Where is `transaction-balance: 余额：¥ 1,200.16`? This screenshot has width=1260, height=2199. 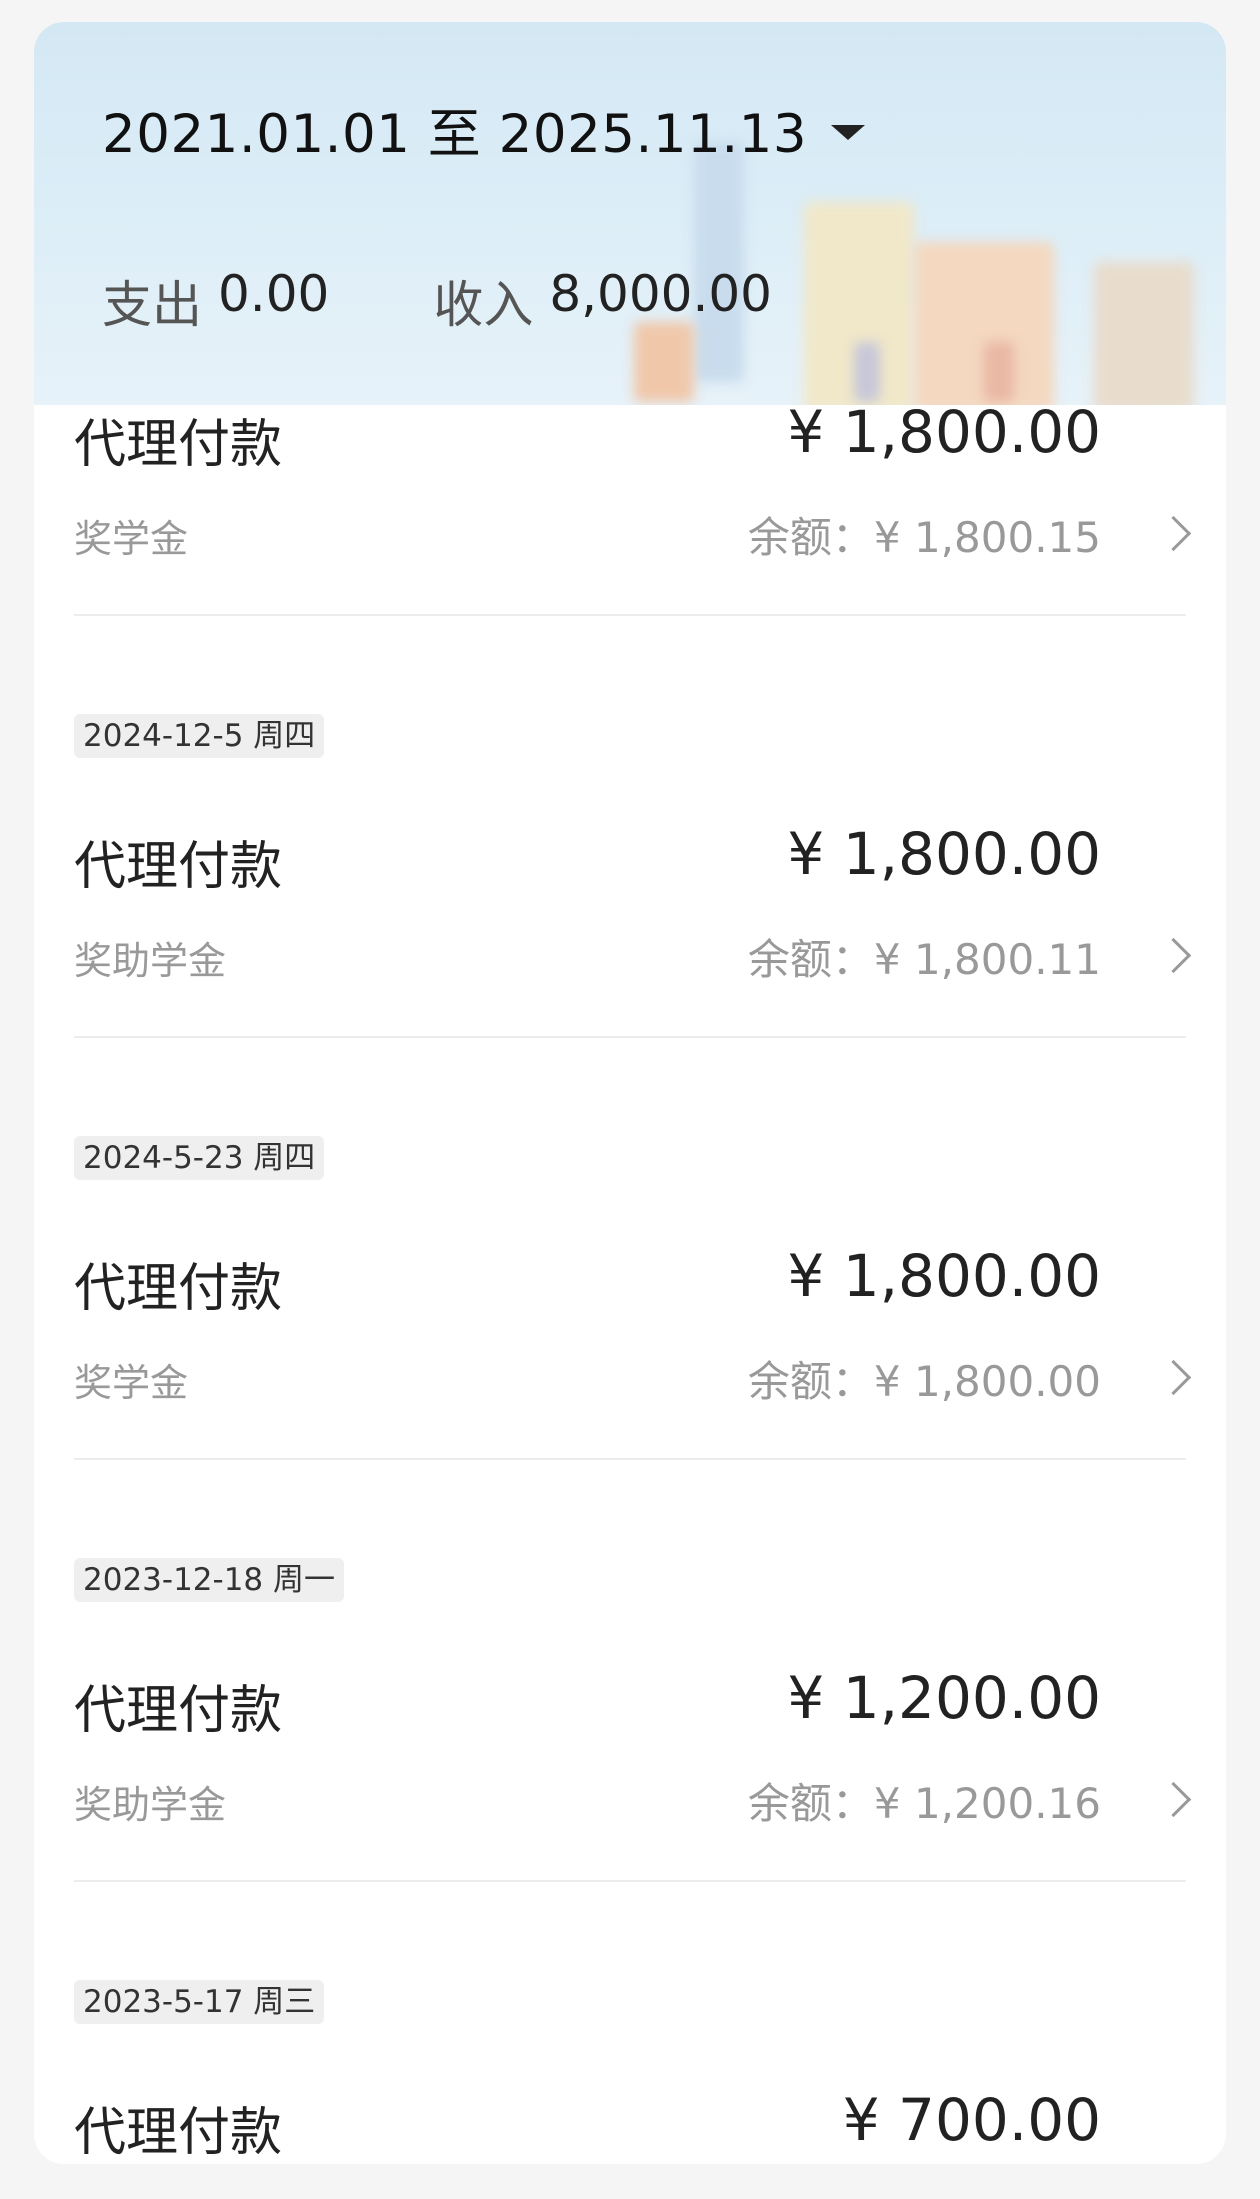 transaction-balance: 余额：¥ 1,200.16 is located at coordinates (924, 1803).